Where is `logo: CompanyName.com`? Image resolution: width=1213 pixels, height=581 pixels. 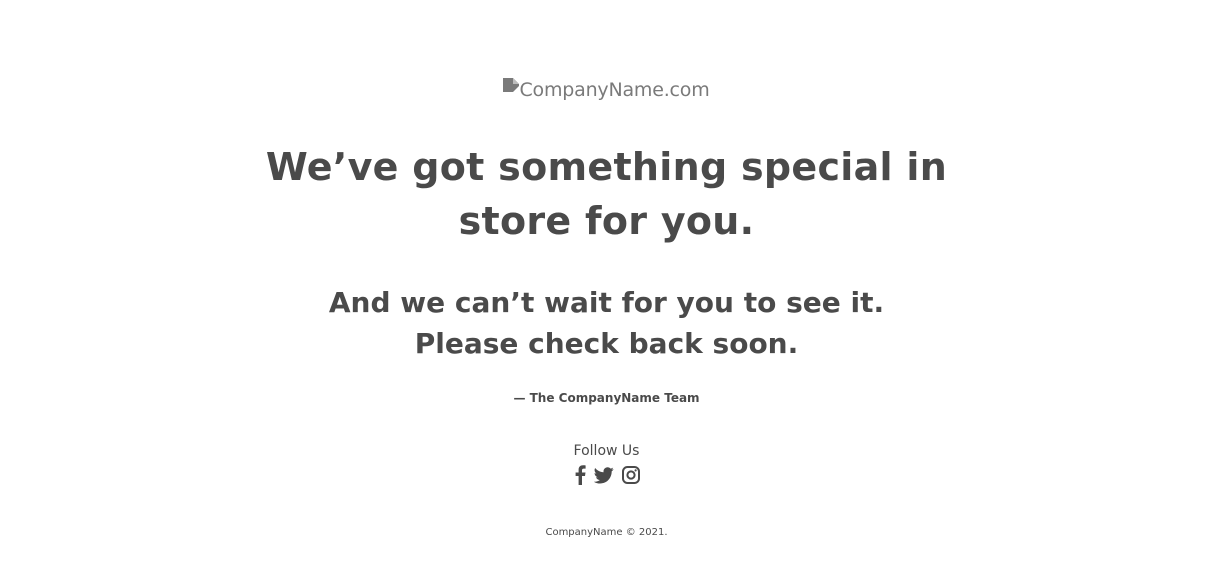 logo: CompanyName.com is located at coordinates (606, 90).